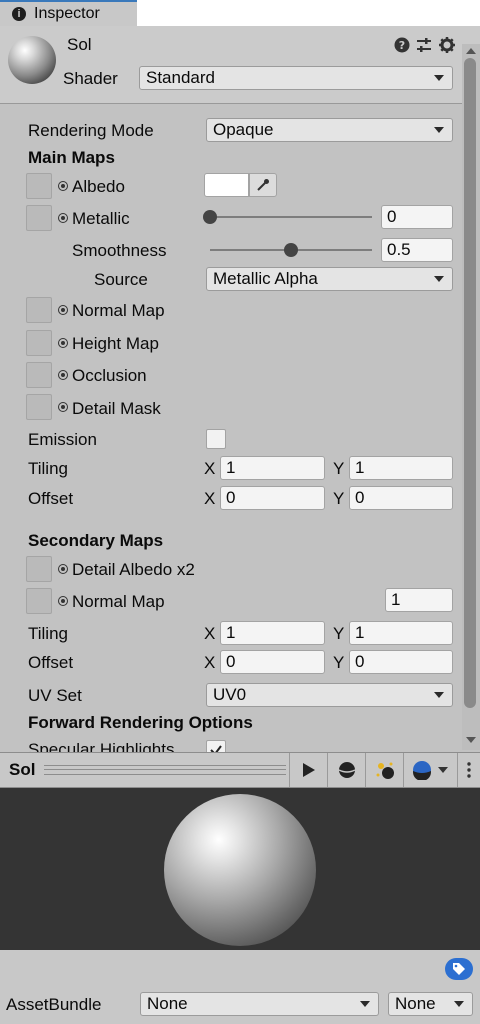 This screenshot has width=480, height=1024. I want to click on offset-label: Offset, so click(51, 498).